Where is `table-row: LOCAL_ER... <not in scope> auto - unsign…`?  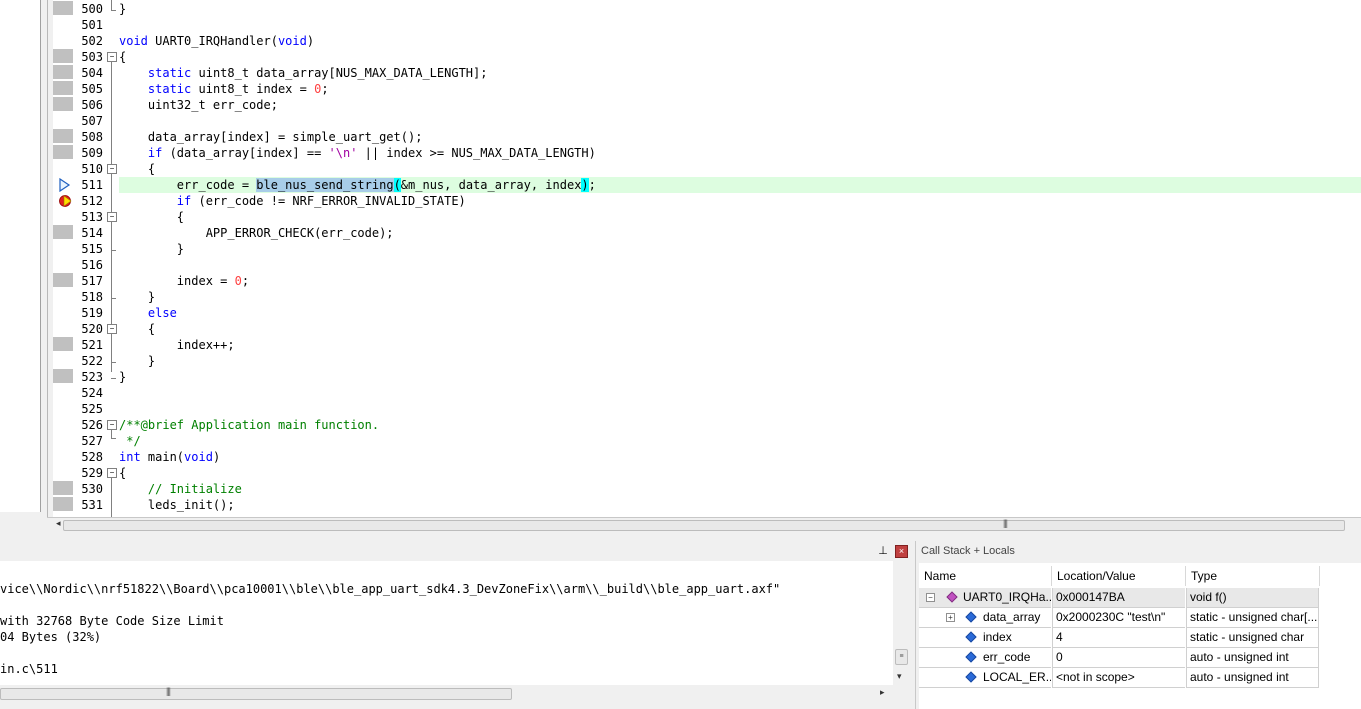 table-row: LOCAL_ER... <not in scope> auto - unsign… is located at coordinates (1119, 678).